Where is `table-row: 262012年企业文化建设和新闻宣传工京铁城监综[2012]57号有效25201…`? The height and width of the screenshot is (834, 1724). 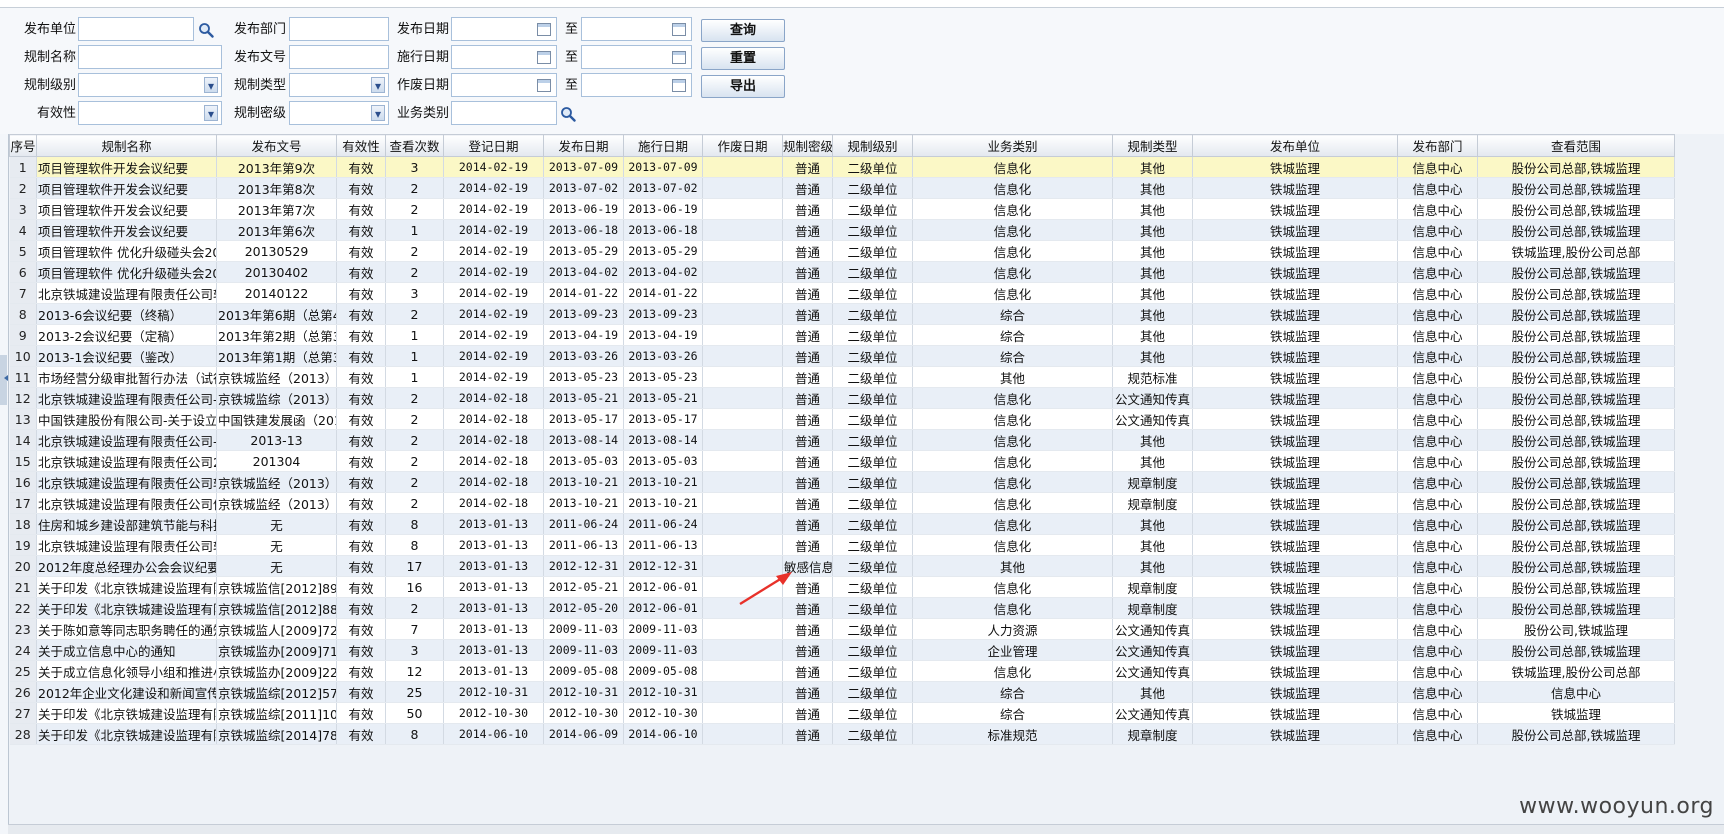 table-row: 262012年企业文化建设和新闻宣传工京铁城监综[2012]57号有效25201… is located at coordinates (842, 692).